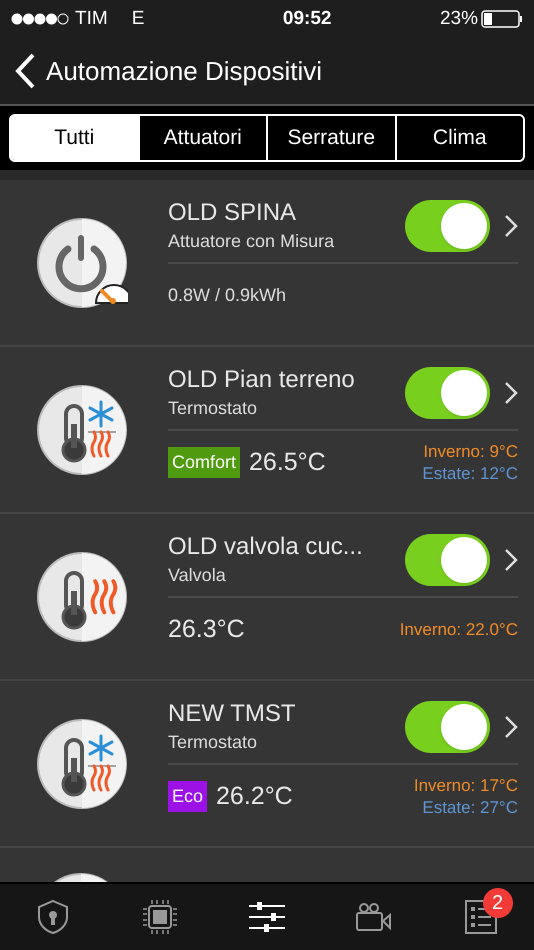 The width and height of the screenshot is (534, 950). What do you see at coordinates (497, 903) in the screenshot?
I see `notification-badge: 2` at bounding box center [497, 903].